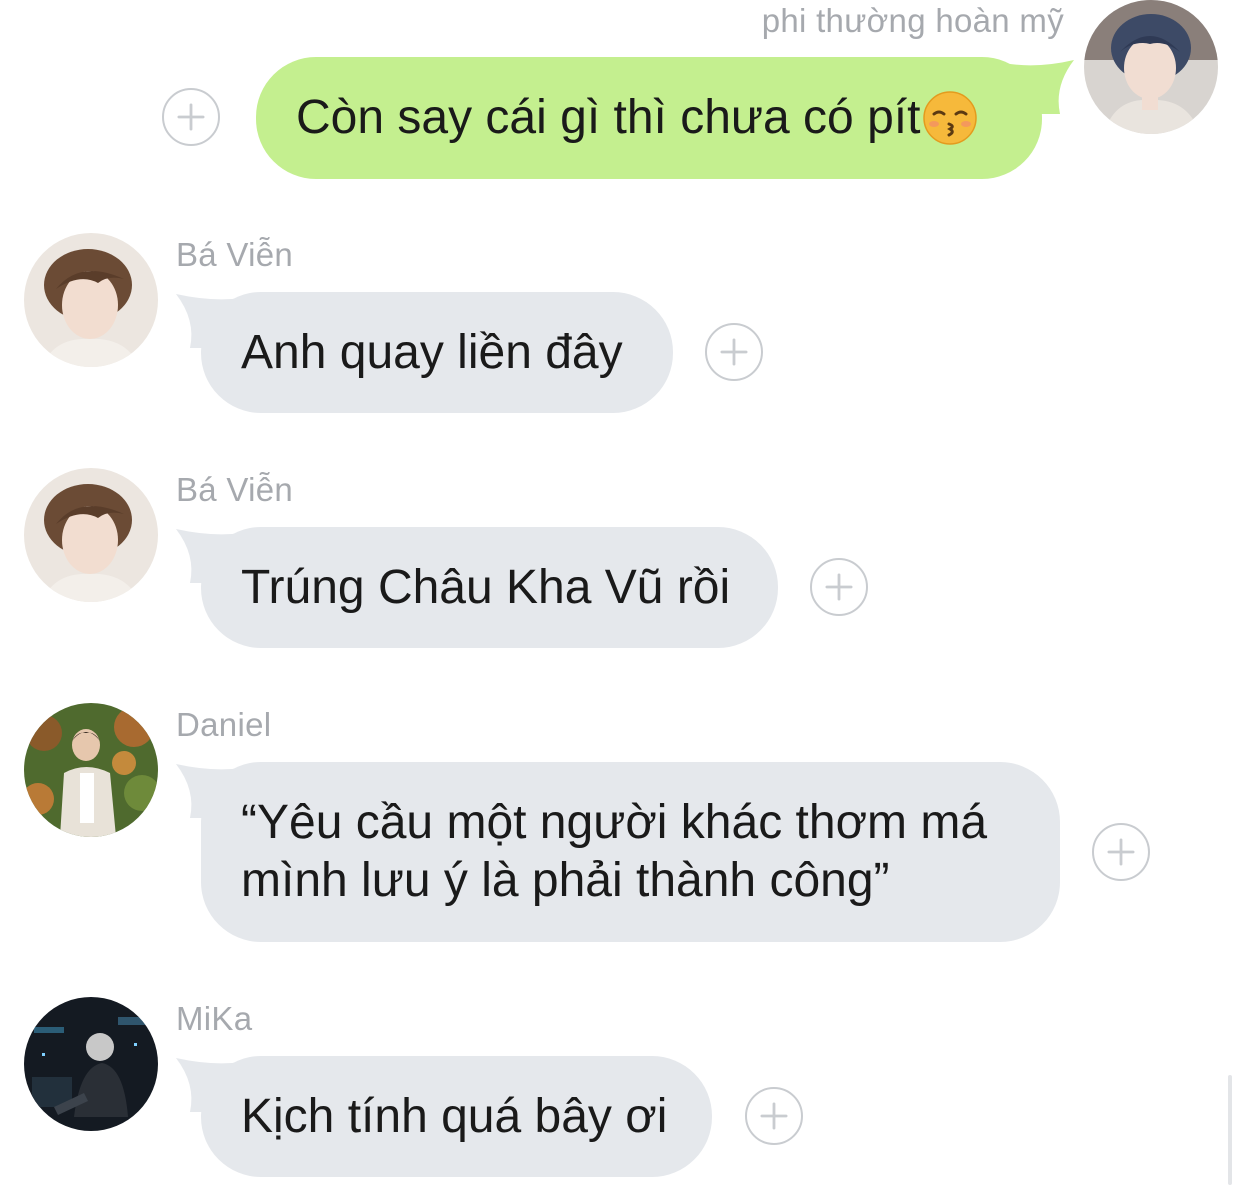 The image size is (1242, 1190). What do you see at coordinates (432, 352) in the screenshot?
I see `message-text: Anh quay liền đây` at bounding box center [432, 352].